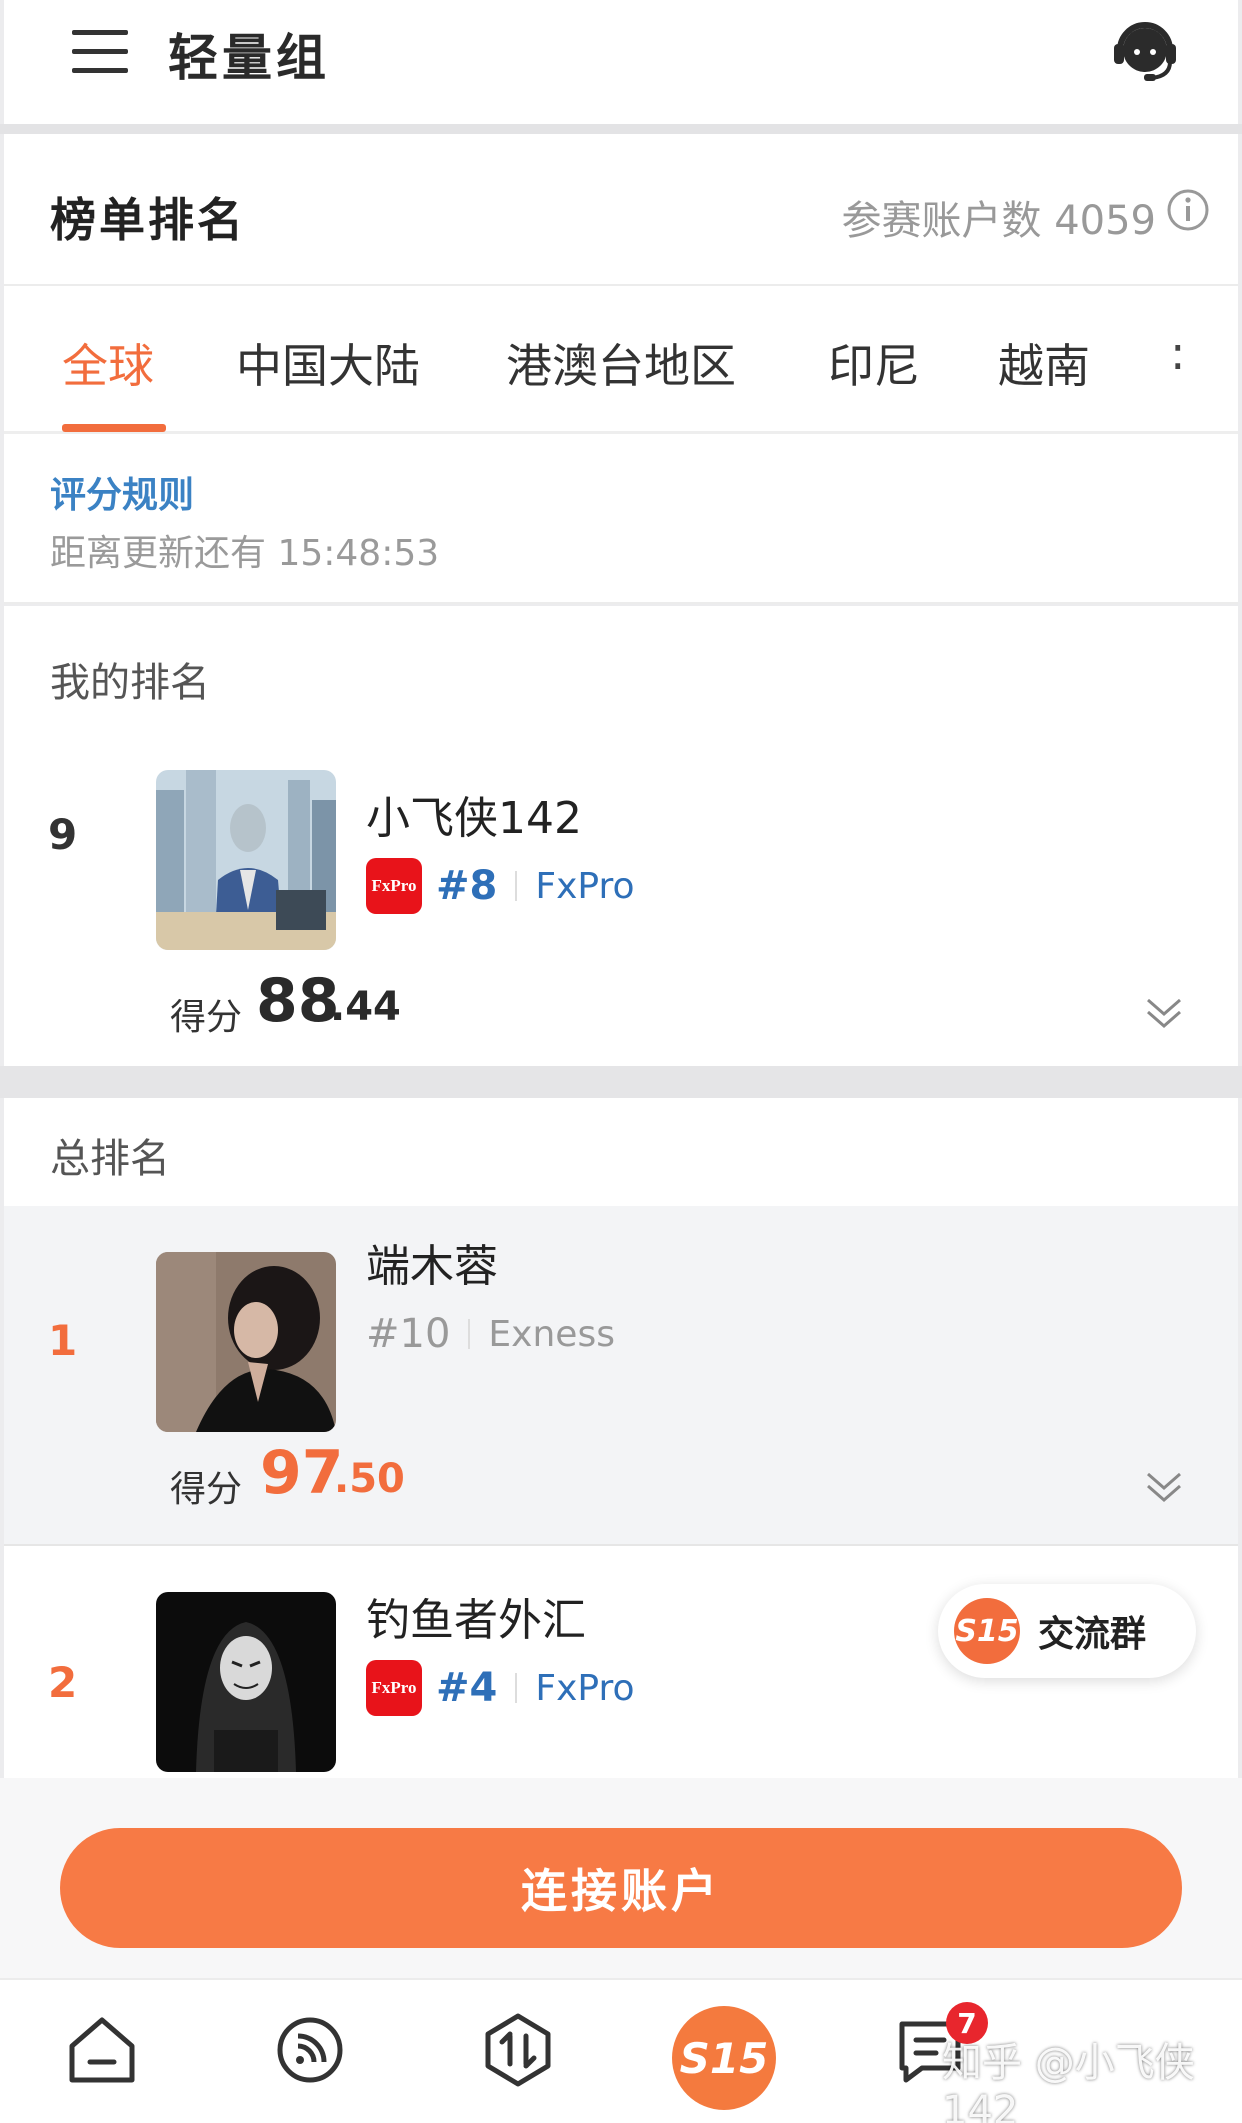 The height and width of the screenshot is (2123, 1242). Describe the element at coordinates (122, 492) in the screenshot. I see `scoring-rules-link: 评分规则` at that location.